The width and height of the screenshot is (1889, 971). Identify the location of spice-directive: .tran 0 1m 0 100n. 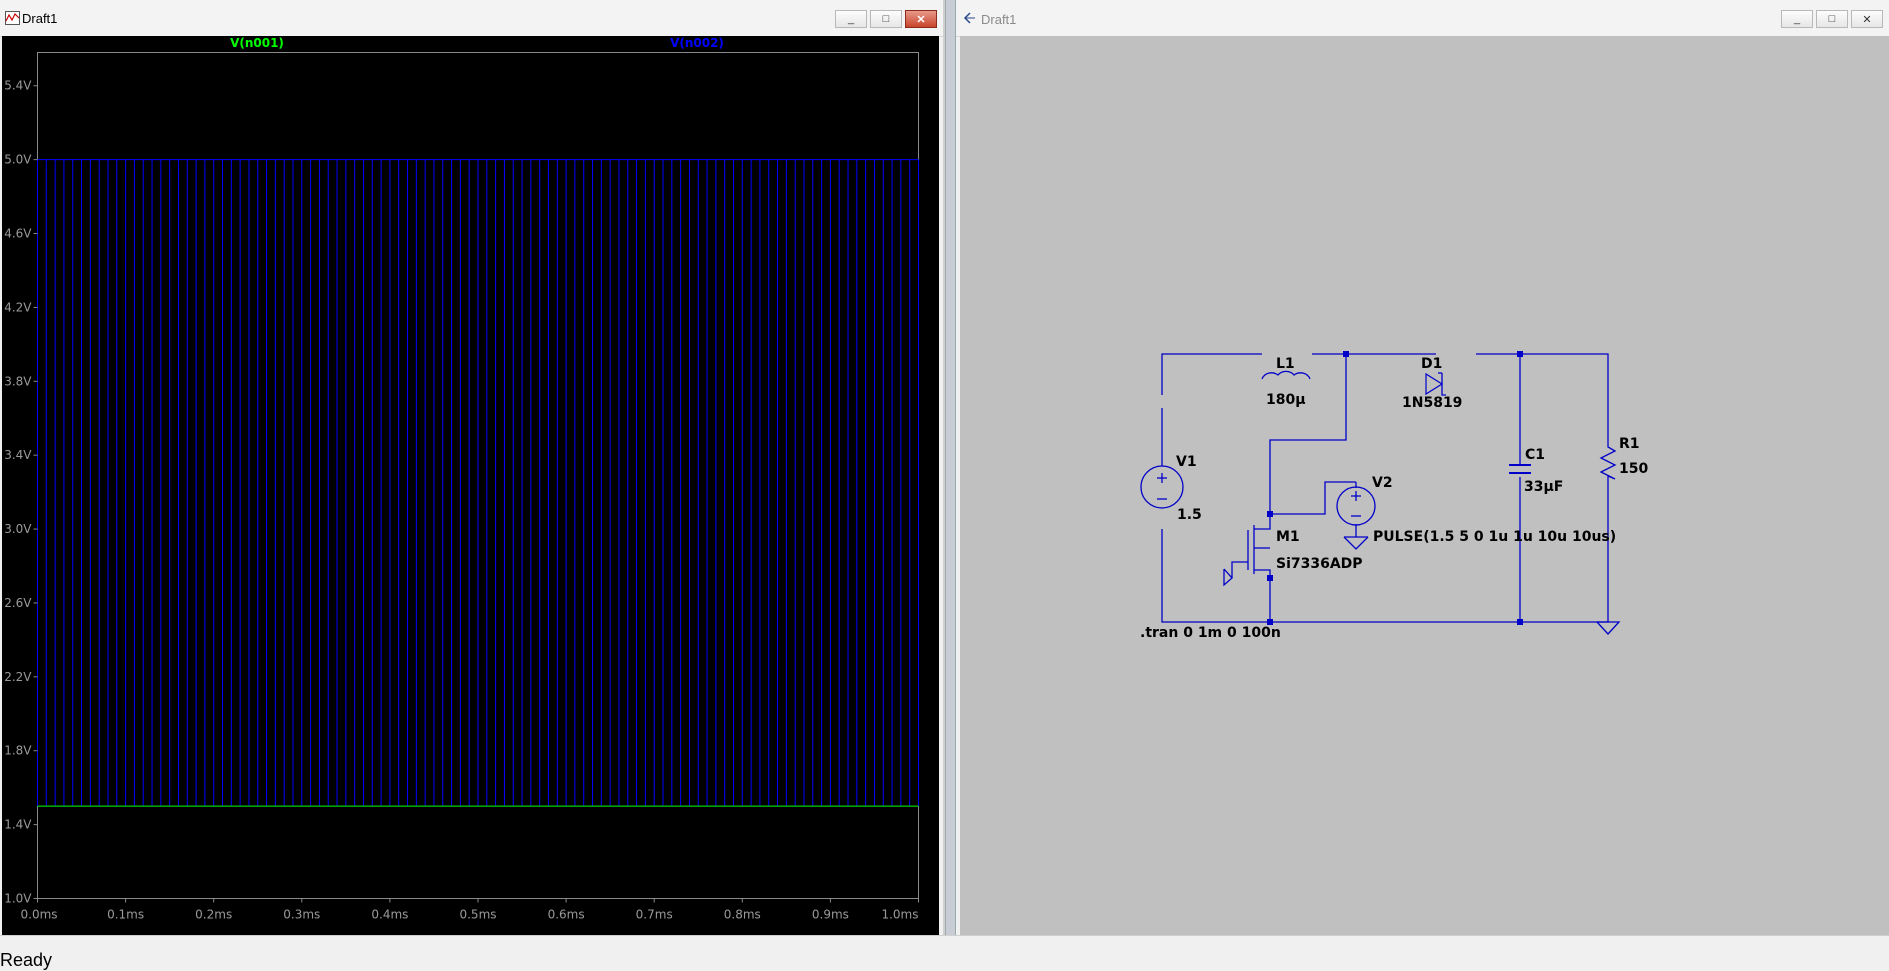
(1210, 633).